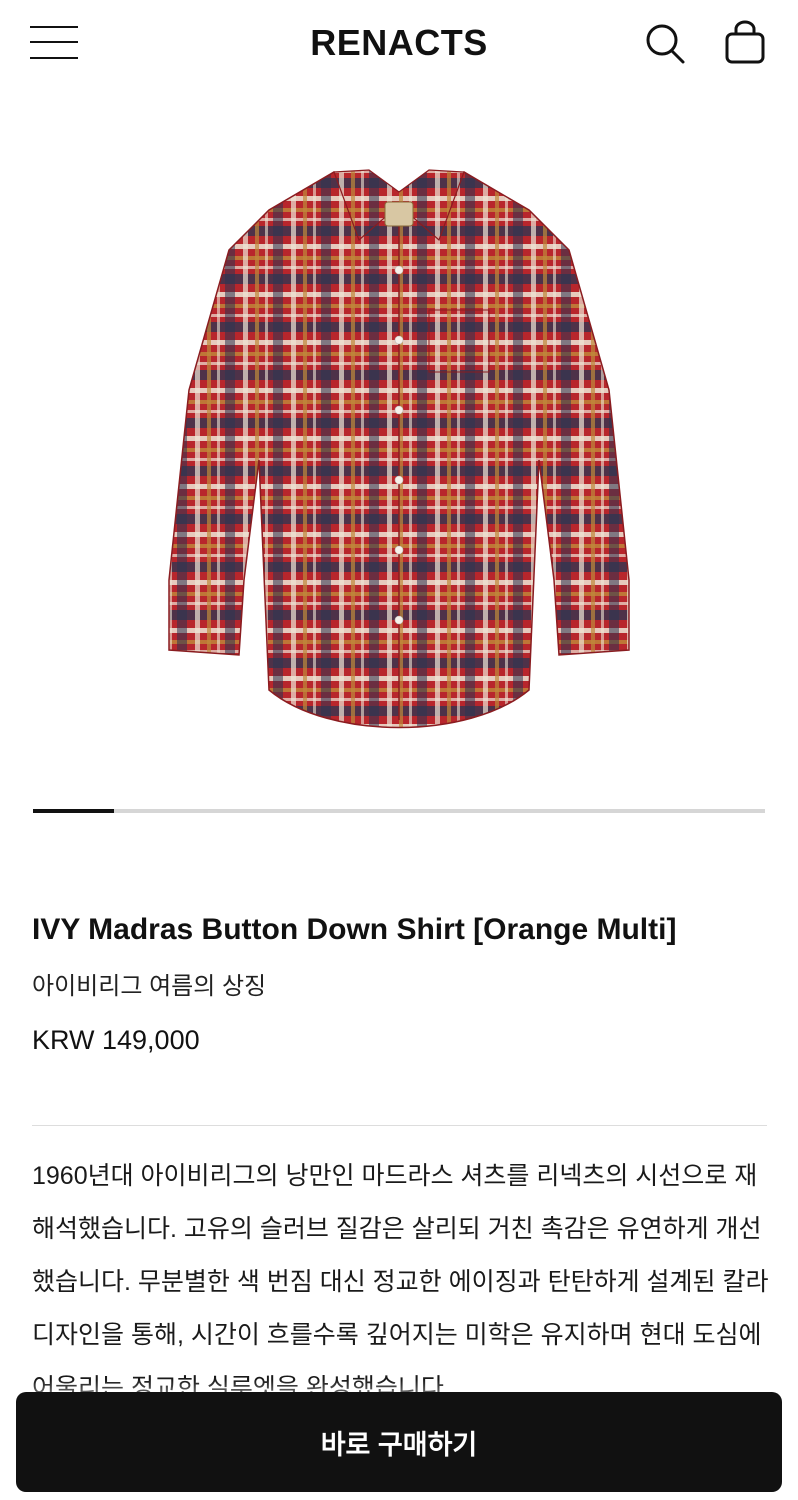  What do you see at coordinates (149, 986) in the screenshot?
I see `product-subtitle: 아이비리그 여름의 상징` at bounding box center [149, 986].